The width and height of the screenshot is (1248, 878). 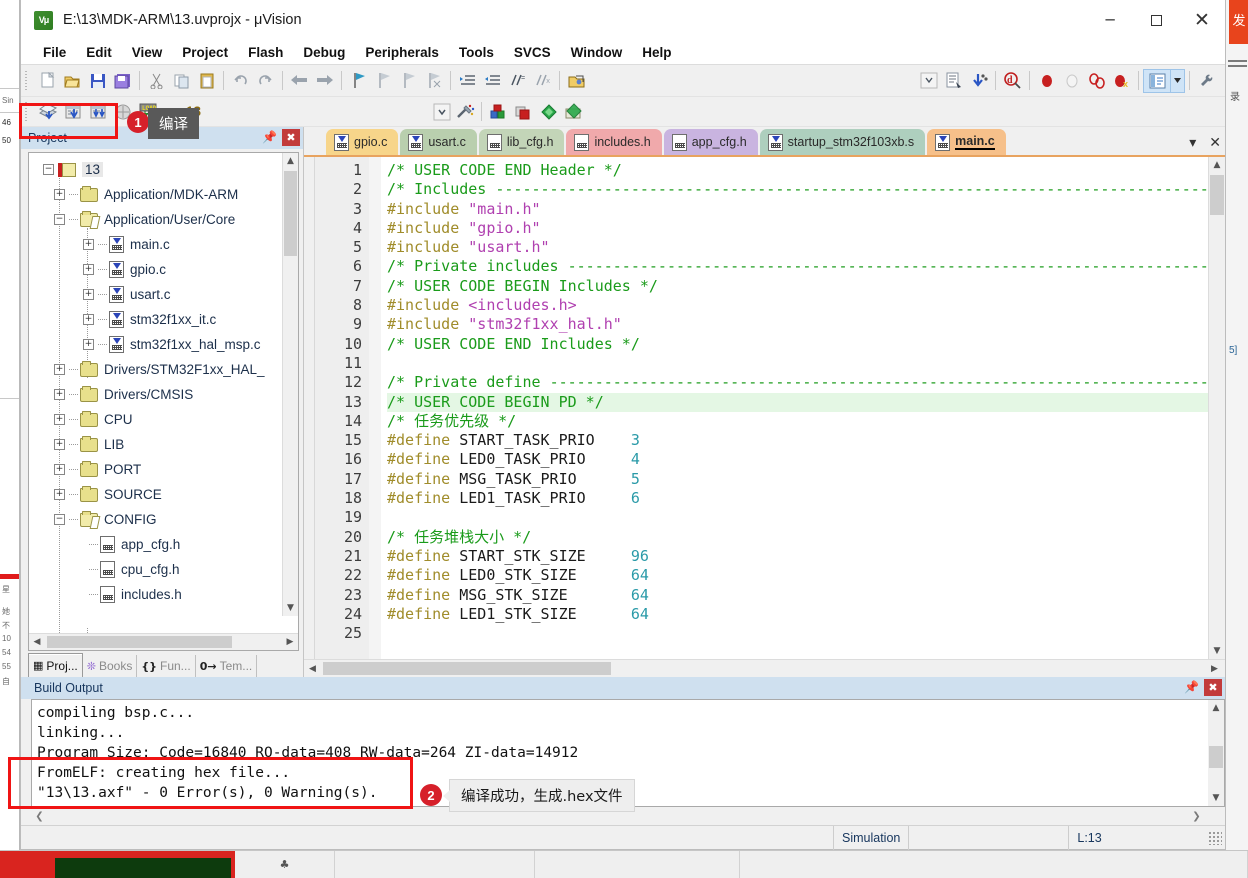 What do you see at coordinates (464, 112) in the screenshot?
I see `target-options-icon` at bounding box center [464, 112].